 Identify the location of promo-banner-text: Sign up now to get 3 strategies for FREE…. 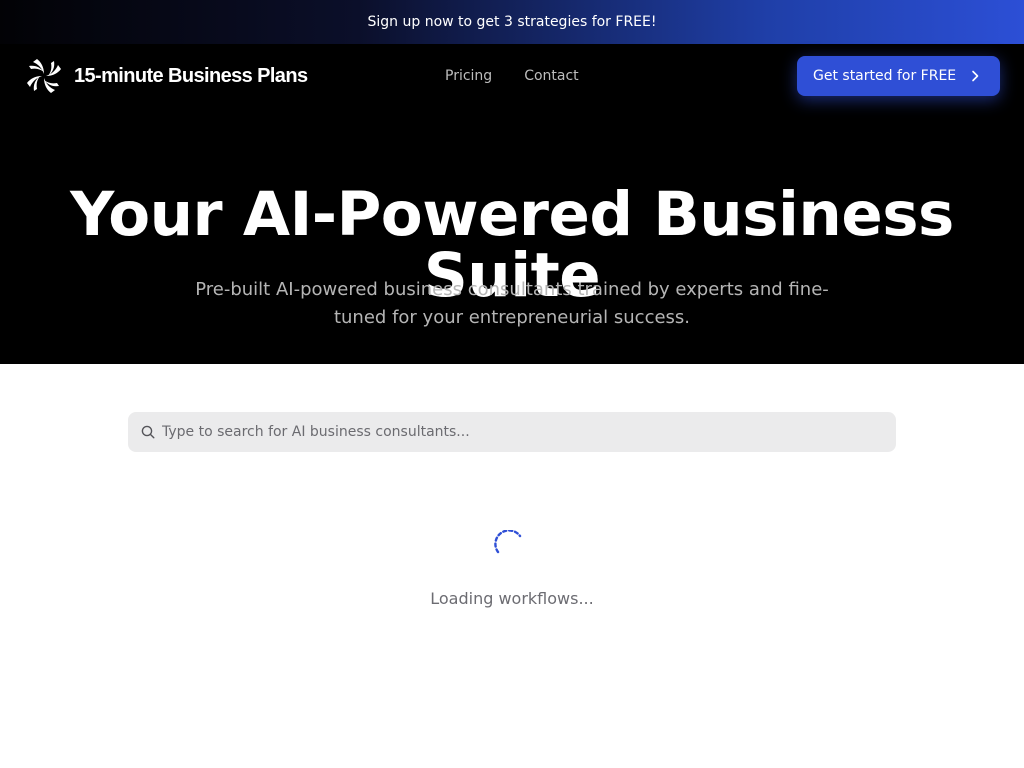
(512, 22).